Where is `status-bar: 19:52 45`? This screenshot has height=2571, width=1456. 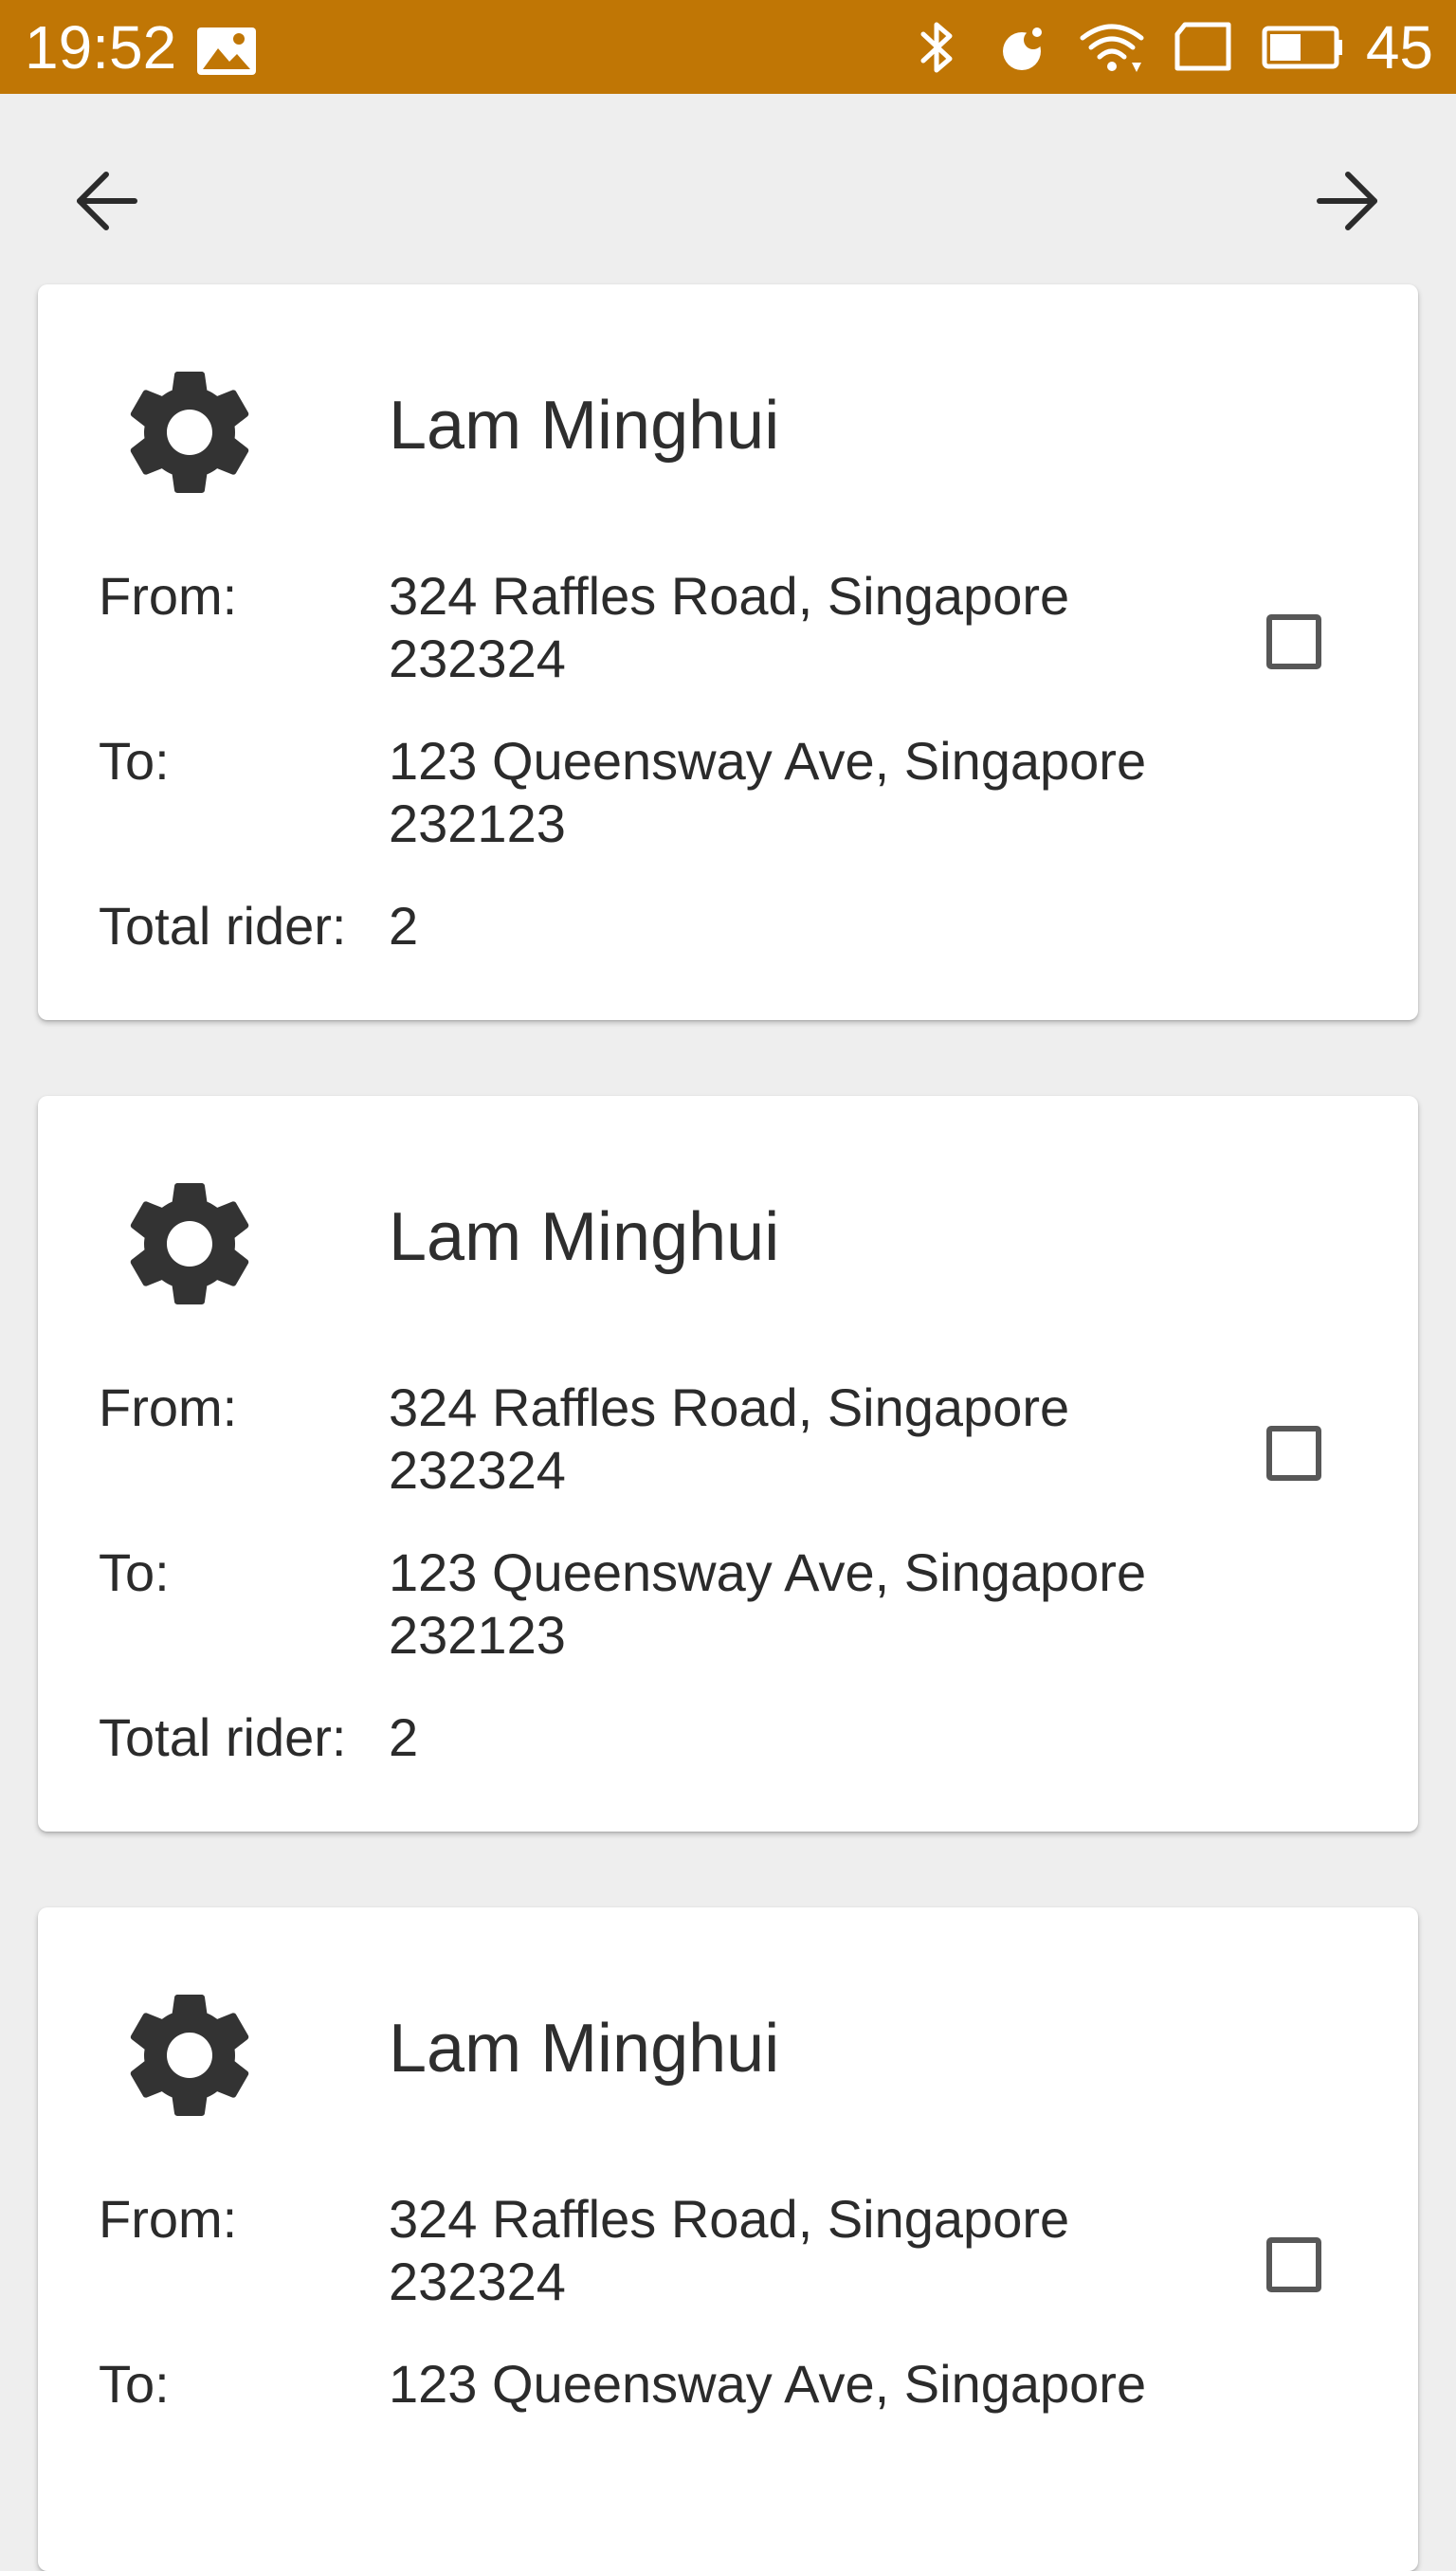
status-bar: 19:52 45 is located at coordinates (728, 47).